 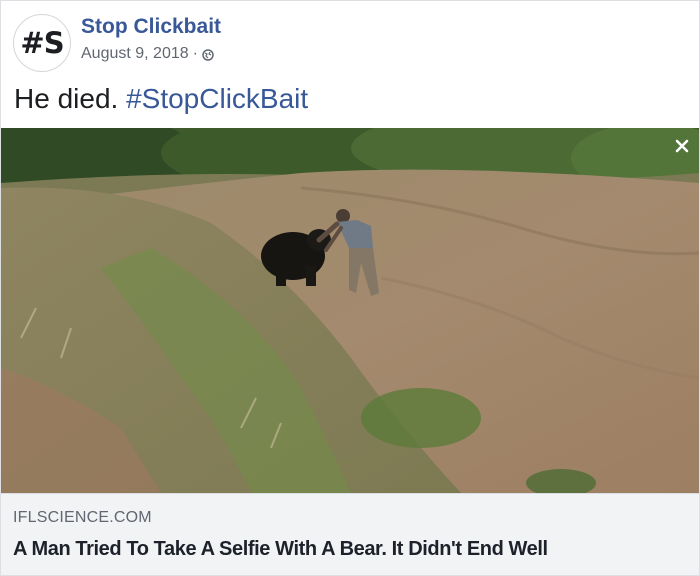 I want to click on avatar-logo-text: #S, so click(x=42, y=43).